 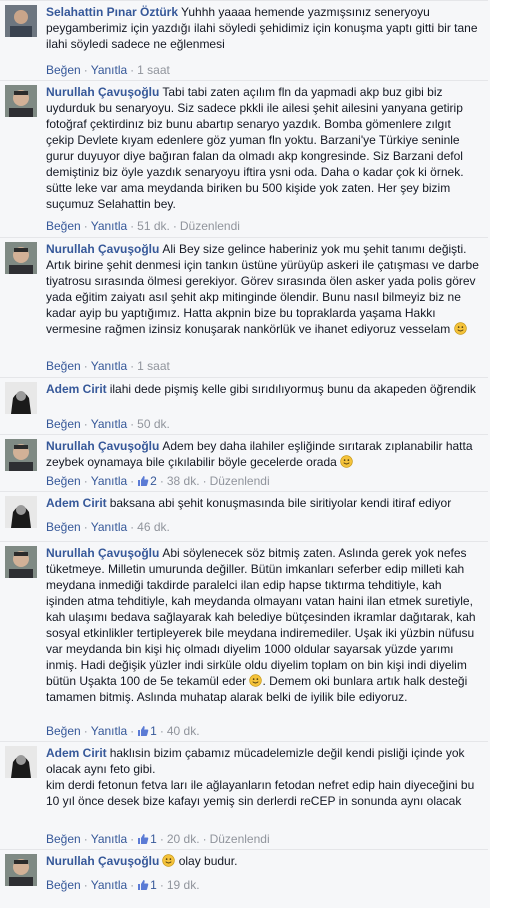 What do you see at coordinates (158, 839) in the screenshot?
I see `comment-actions: Beğen · Yanıtla · 1 · 20 dk. · Düzenlendi` at bounding box center [158, 839].